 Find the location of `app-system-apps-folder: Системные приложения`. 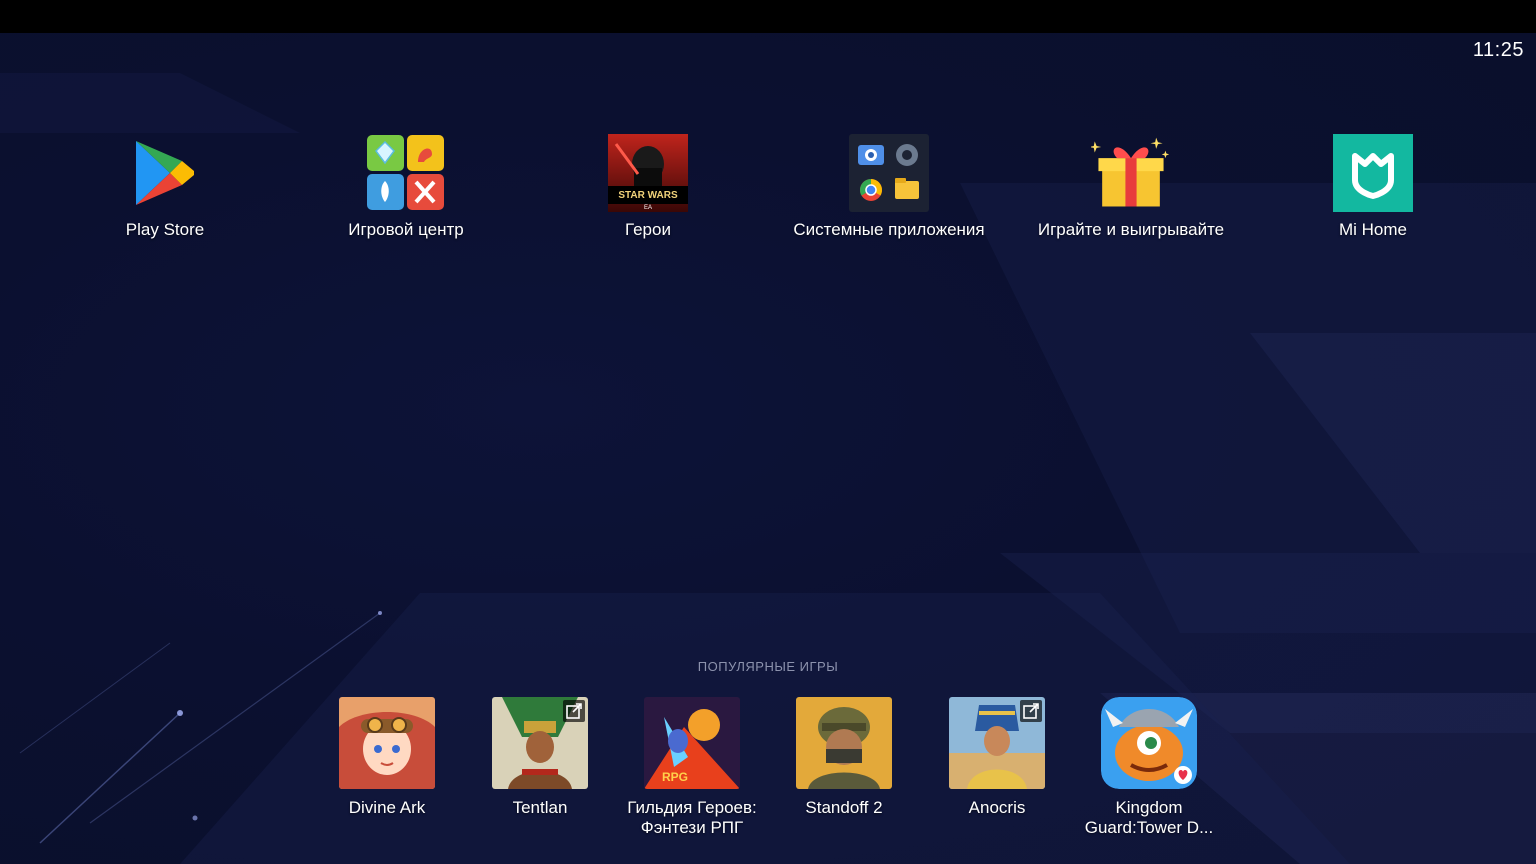

app-system-apps-folder: Системные приложения is located at coordinates (889, 194).